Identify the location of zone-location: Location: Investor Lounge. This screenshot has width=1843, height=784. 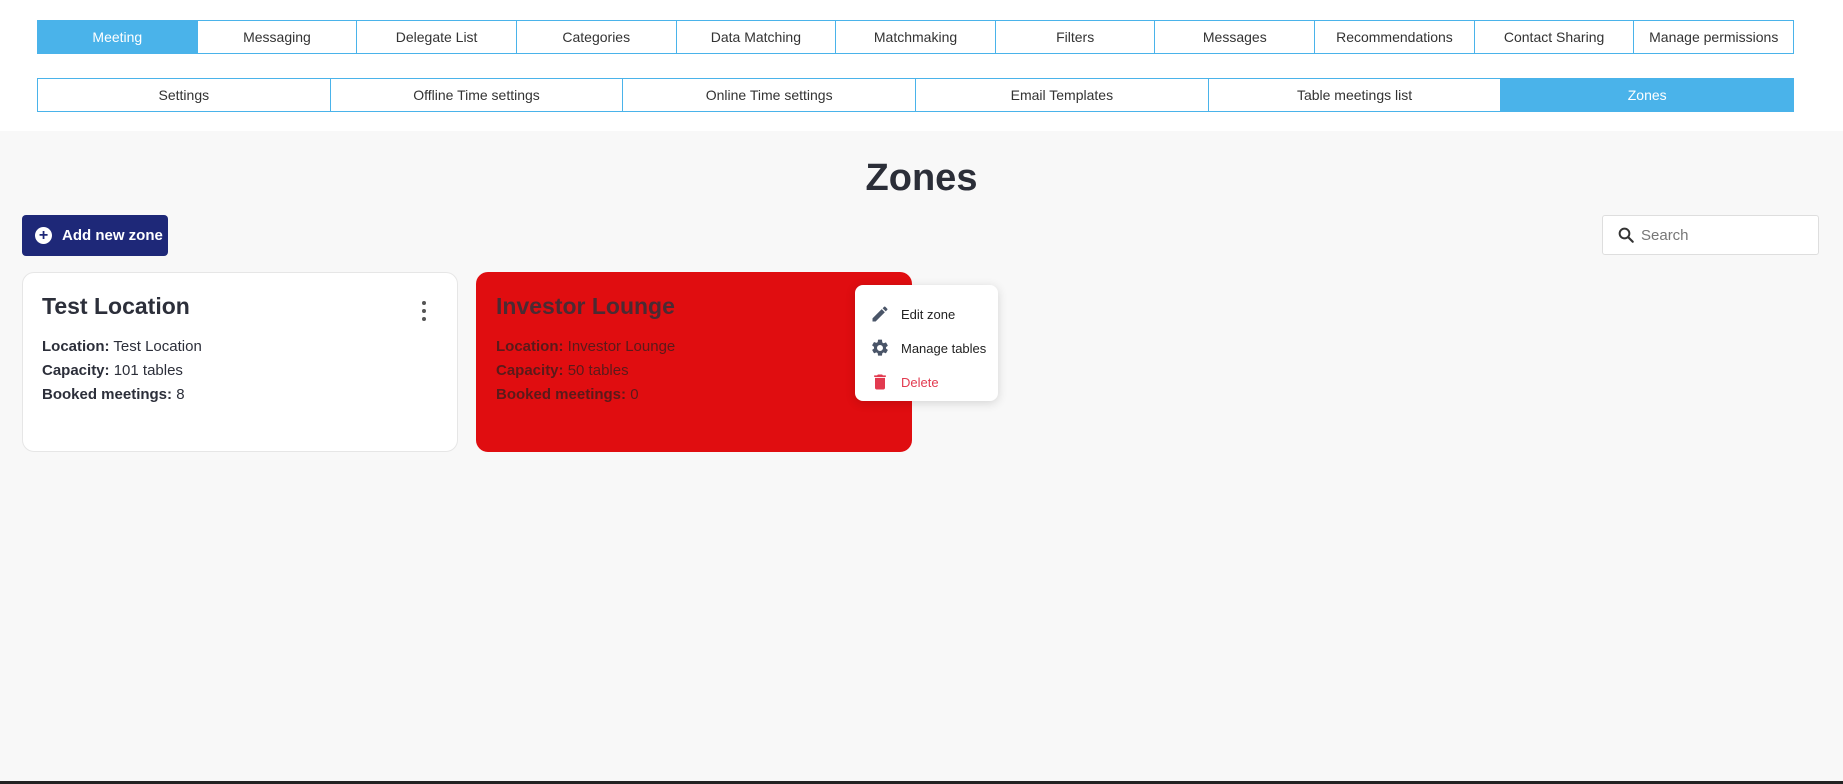
(694, 347).